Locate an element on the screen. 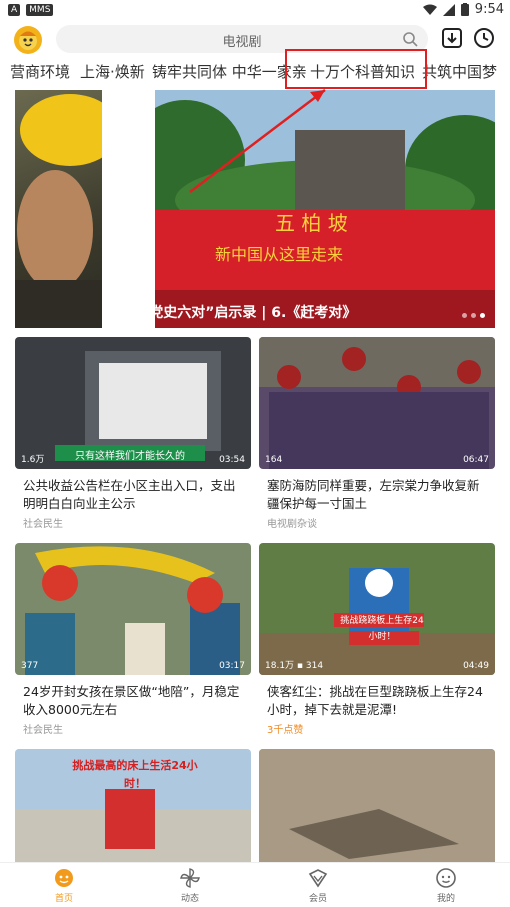 This screenshot has height=907, width=510. video-thumbnail: 只有这样我们才能长久的 1.6万 03:54 is located at coordinates (133, 403).